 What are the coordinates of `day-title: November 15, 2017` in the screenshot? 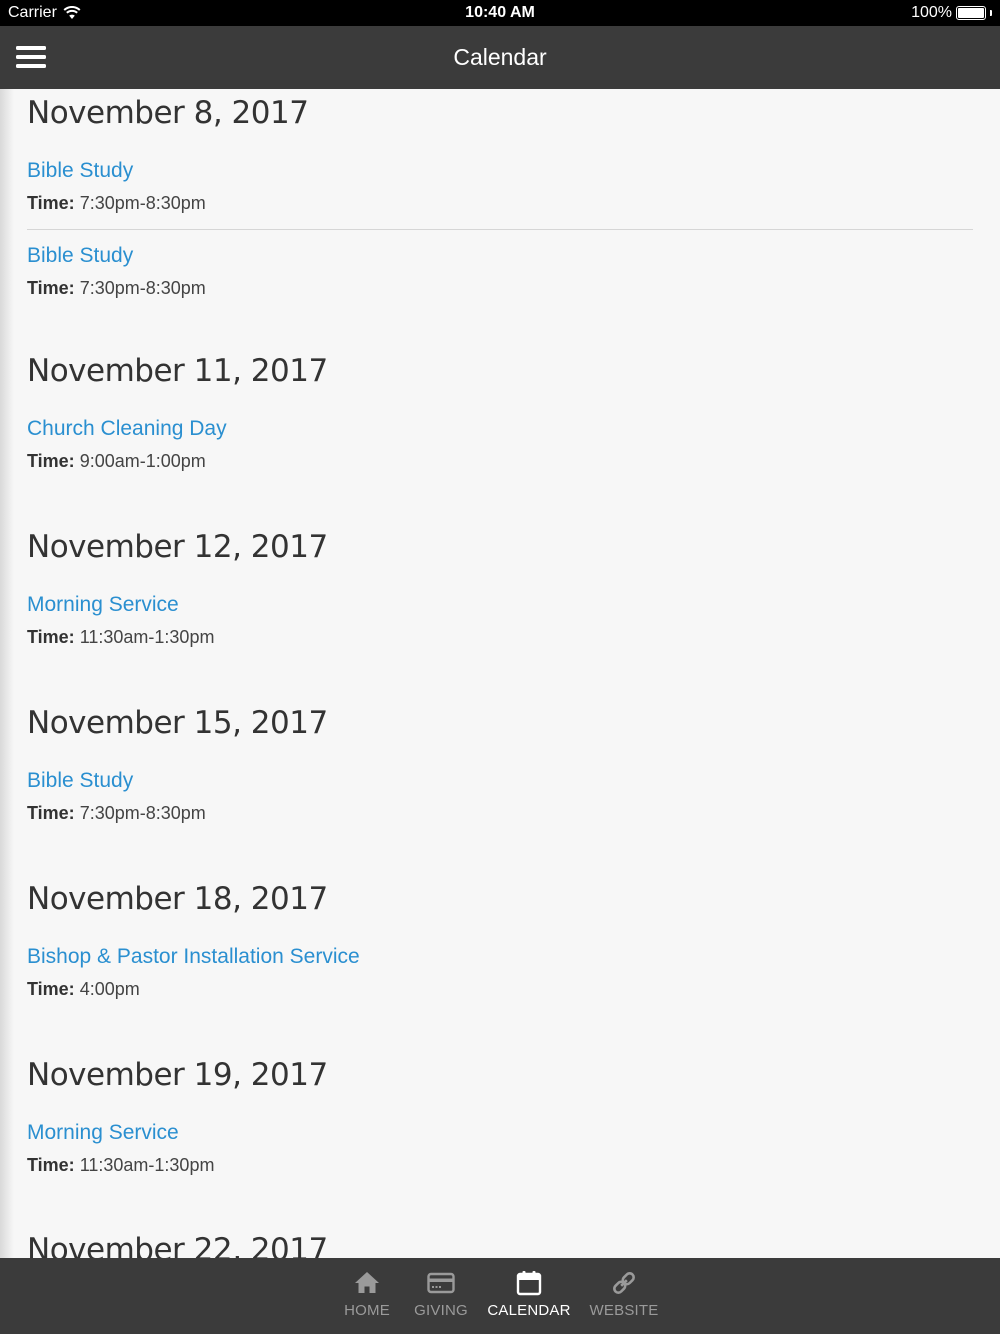 It's located at (177, 723).